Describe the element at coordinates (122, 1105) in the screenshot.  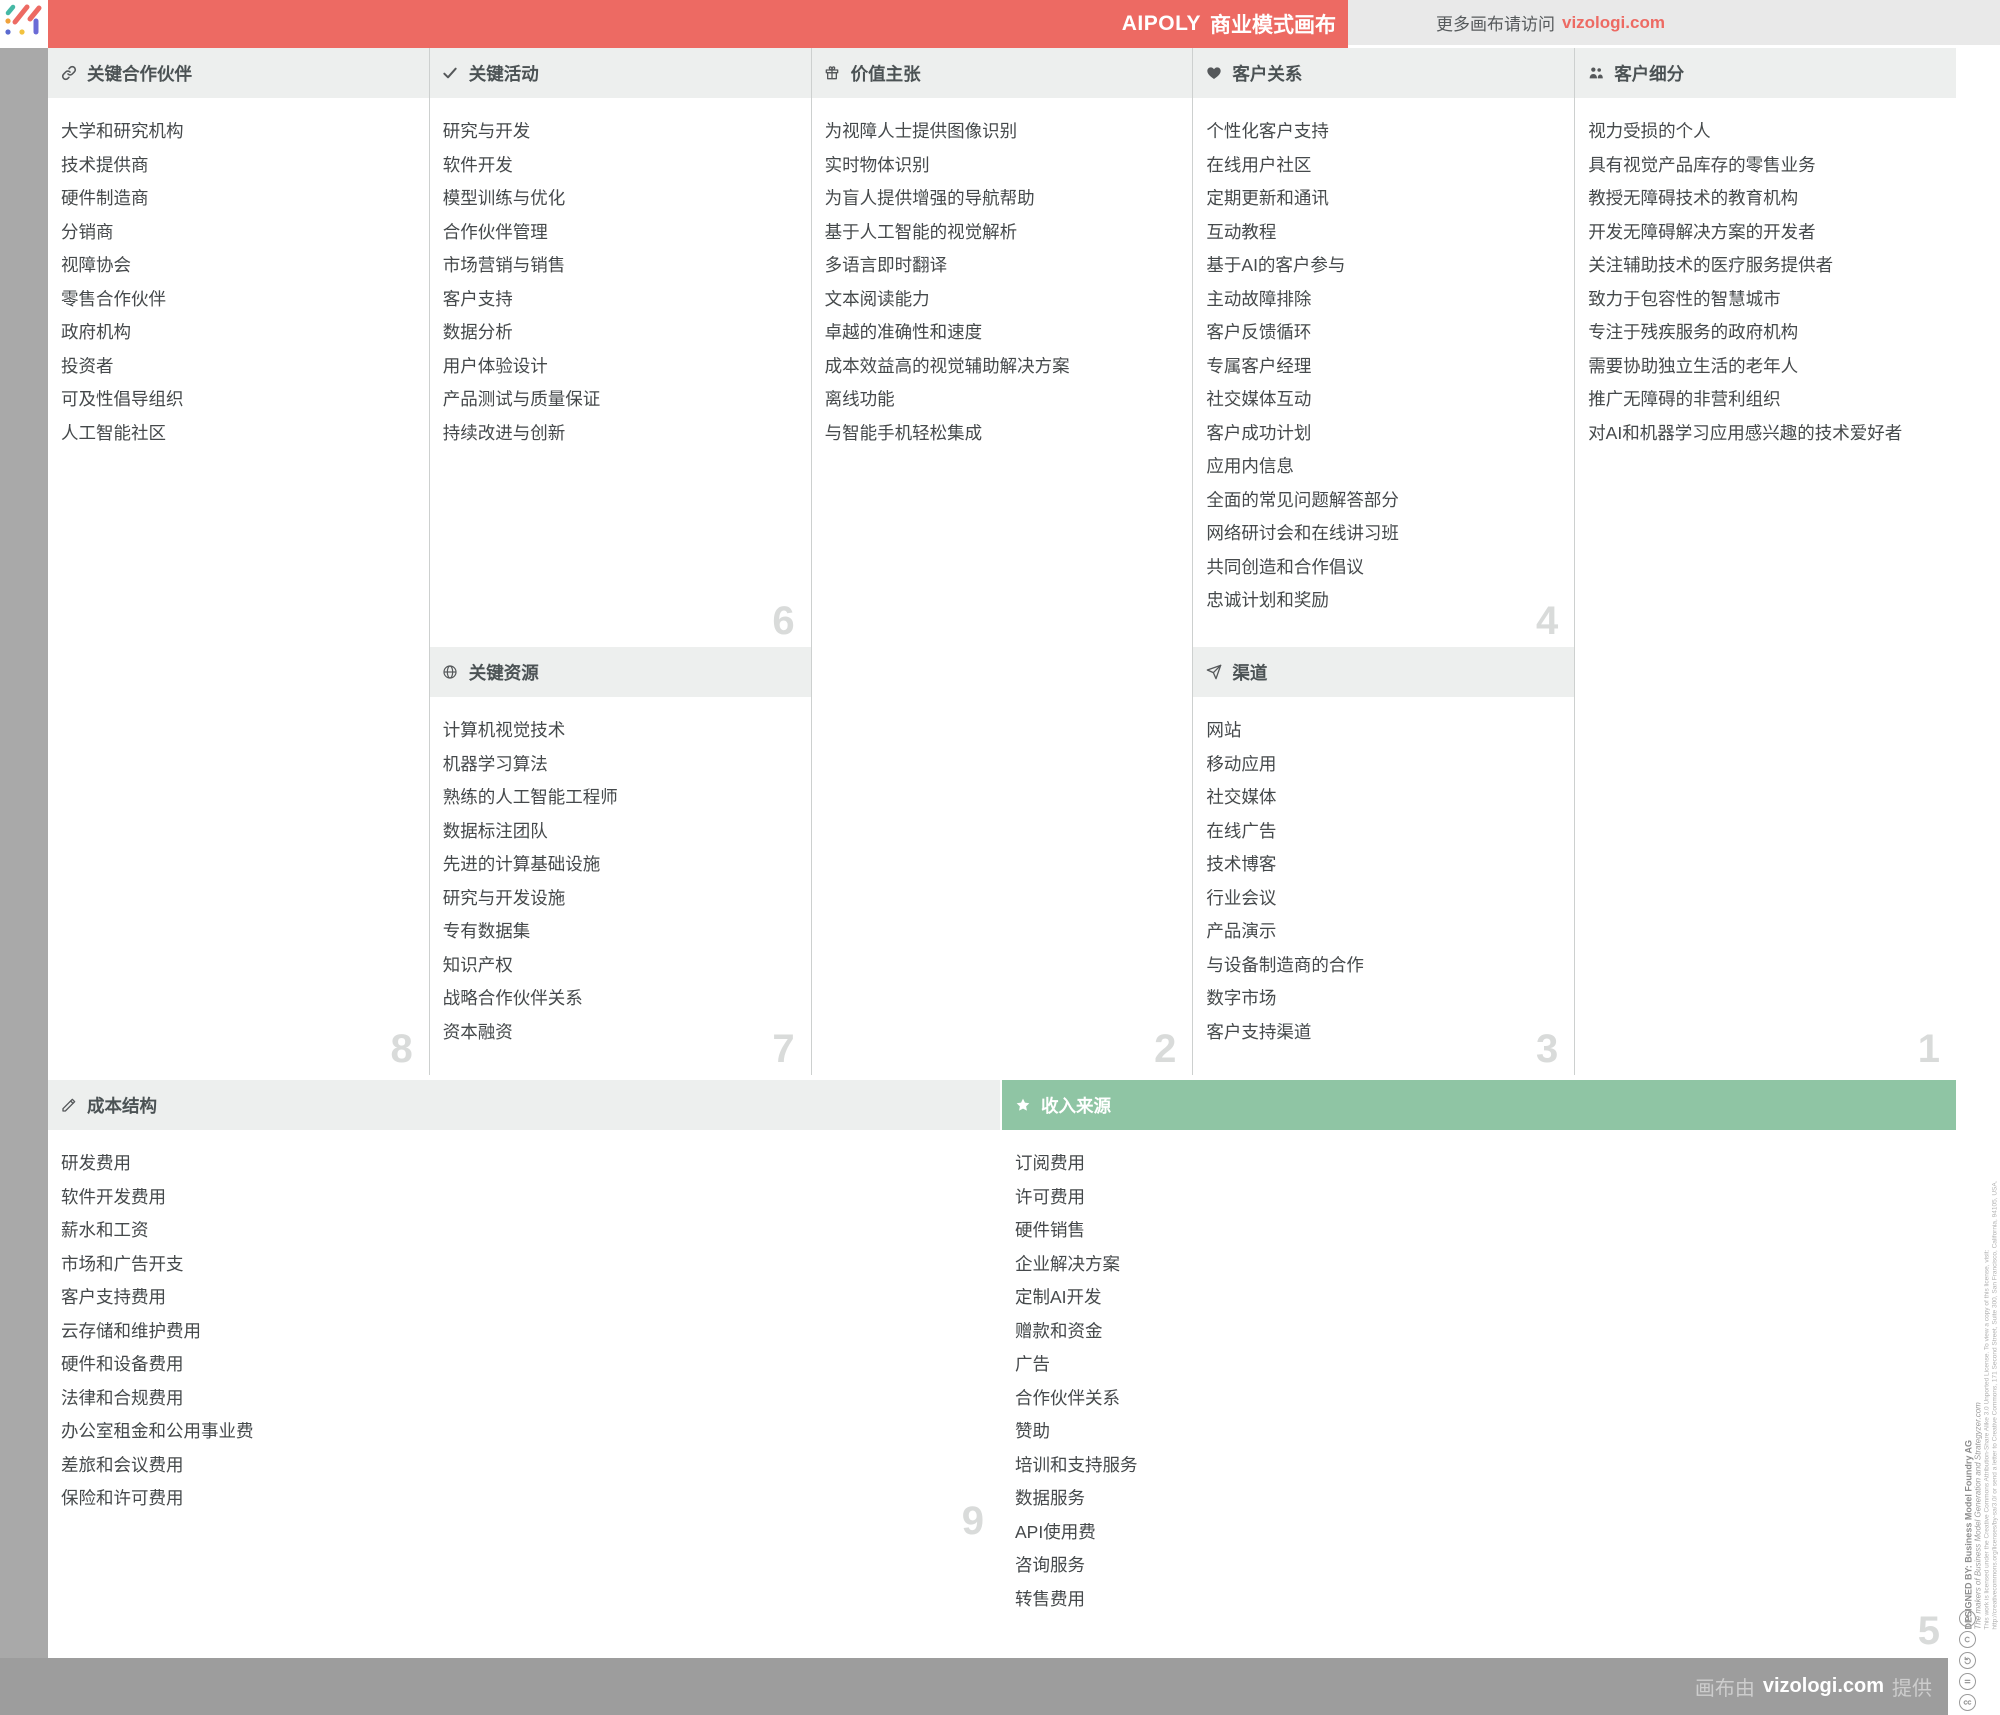
I see `section-title: 成本结构` at that location.